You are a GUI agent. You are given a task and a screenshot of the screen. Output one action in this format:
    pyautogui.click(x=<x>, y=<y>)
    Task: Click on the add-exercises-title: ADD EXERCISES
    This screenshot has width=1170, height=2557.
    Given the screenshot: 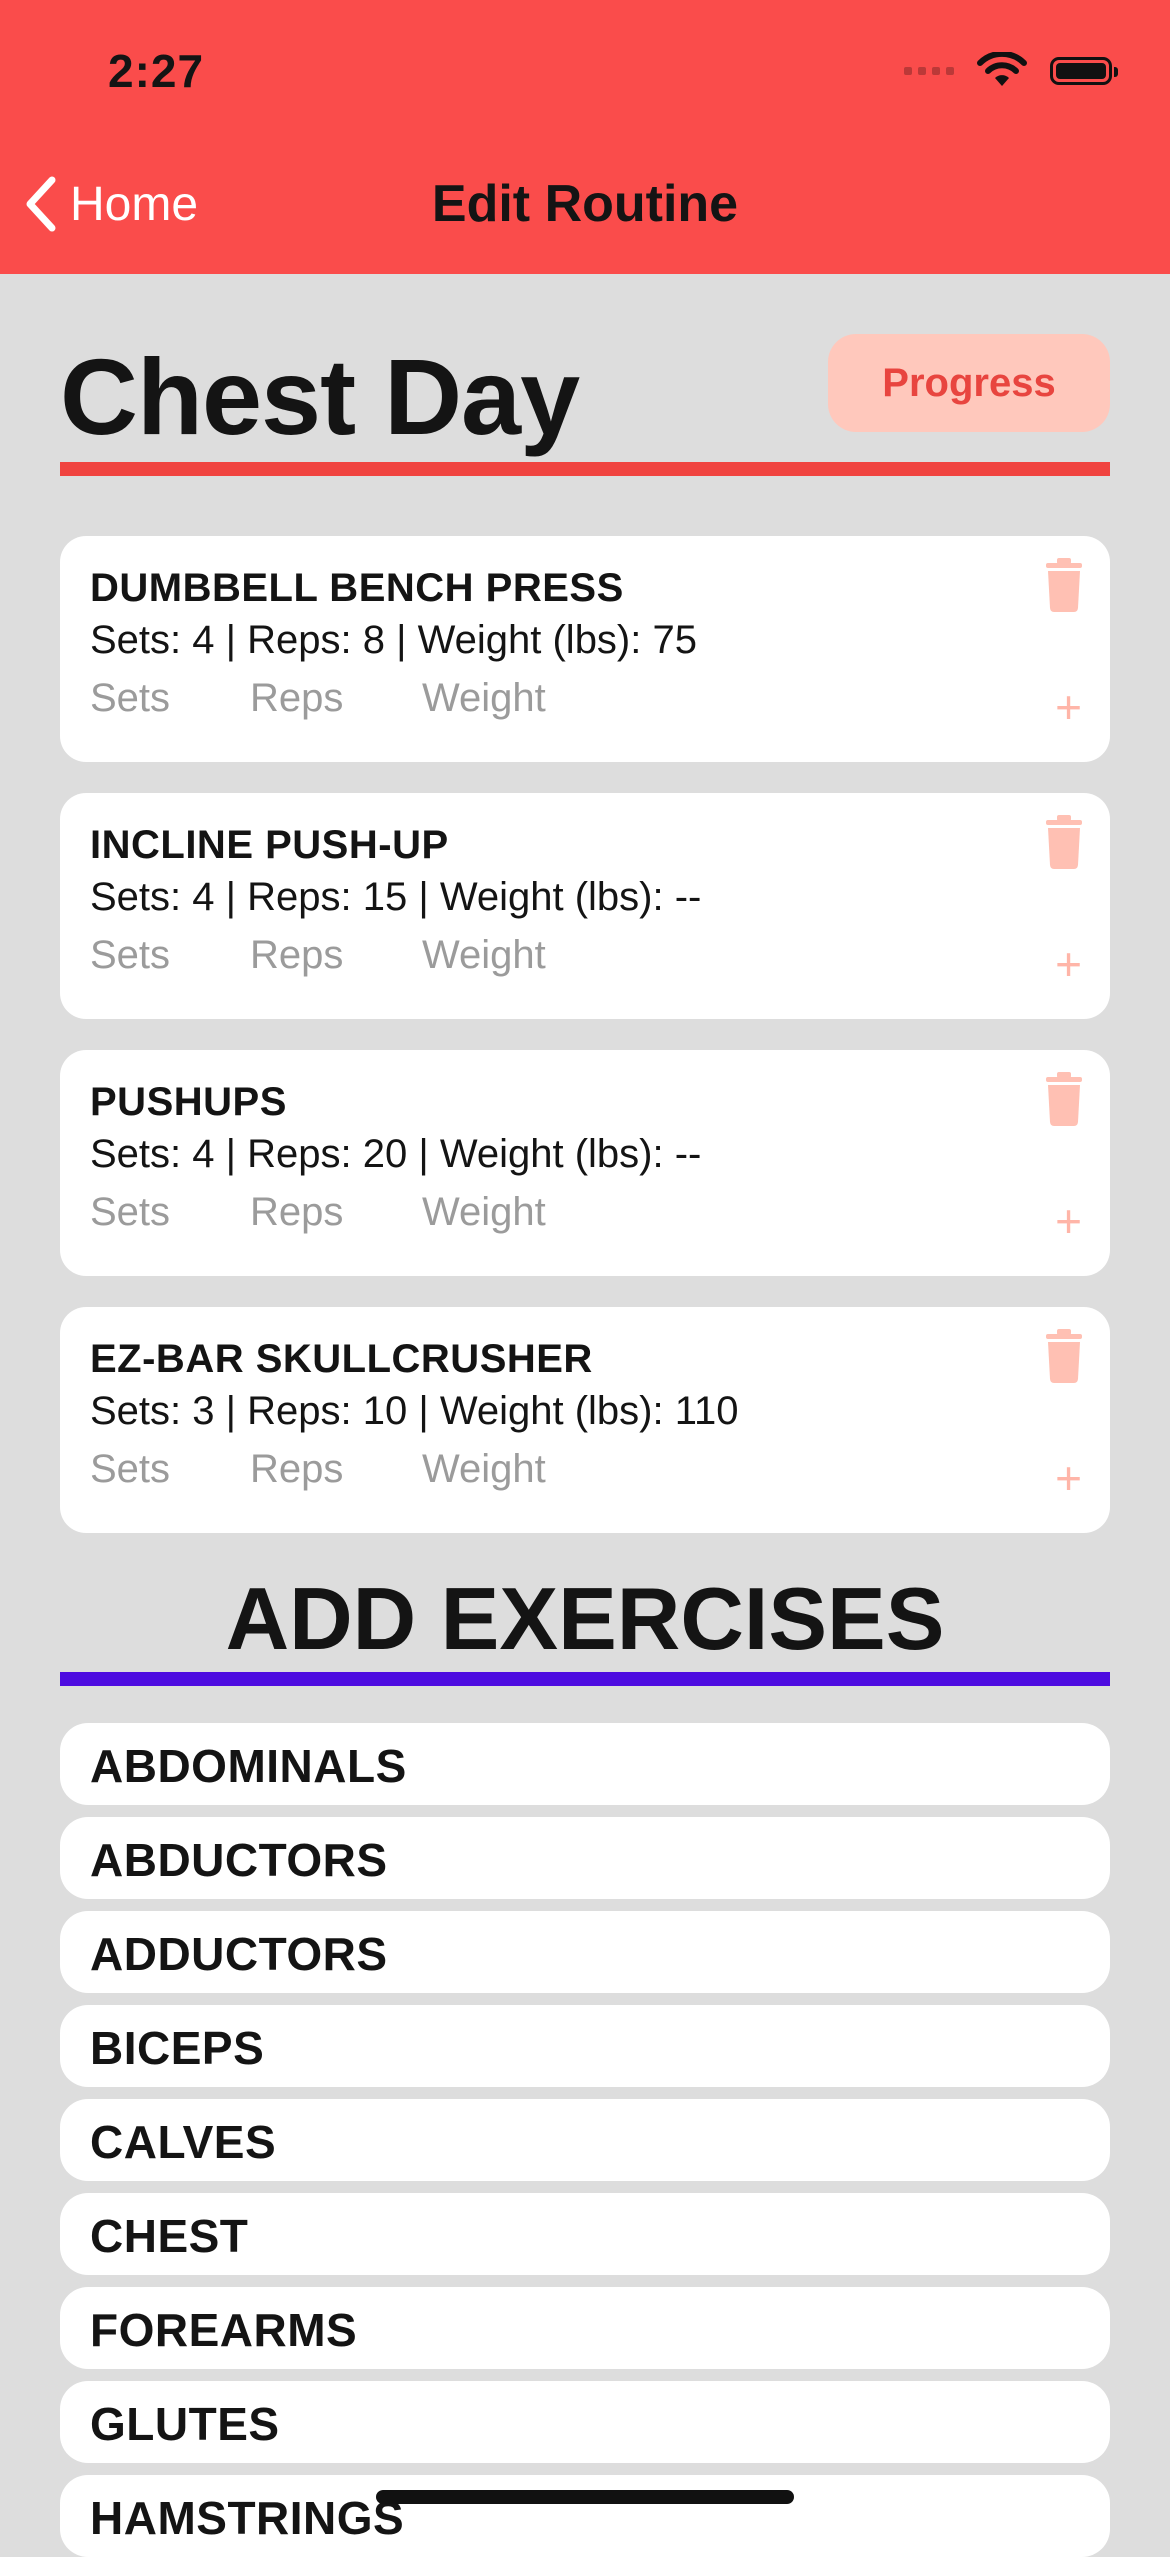 What is the action you would take?
    pyautogui.click(x=585, y=1618)
    